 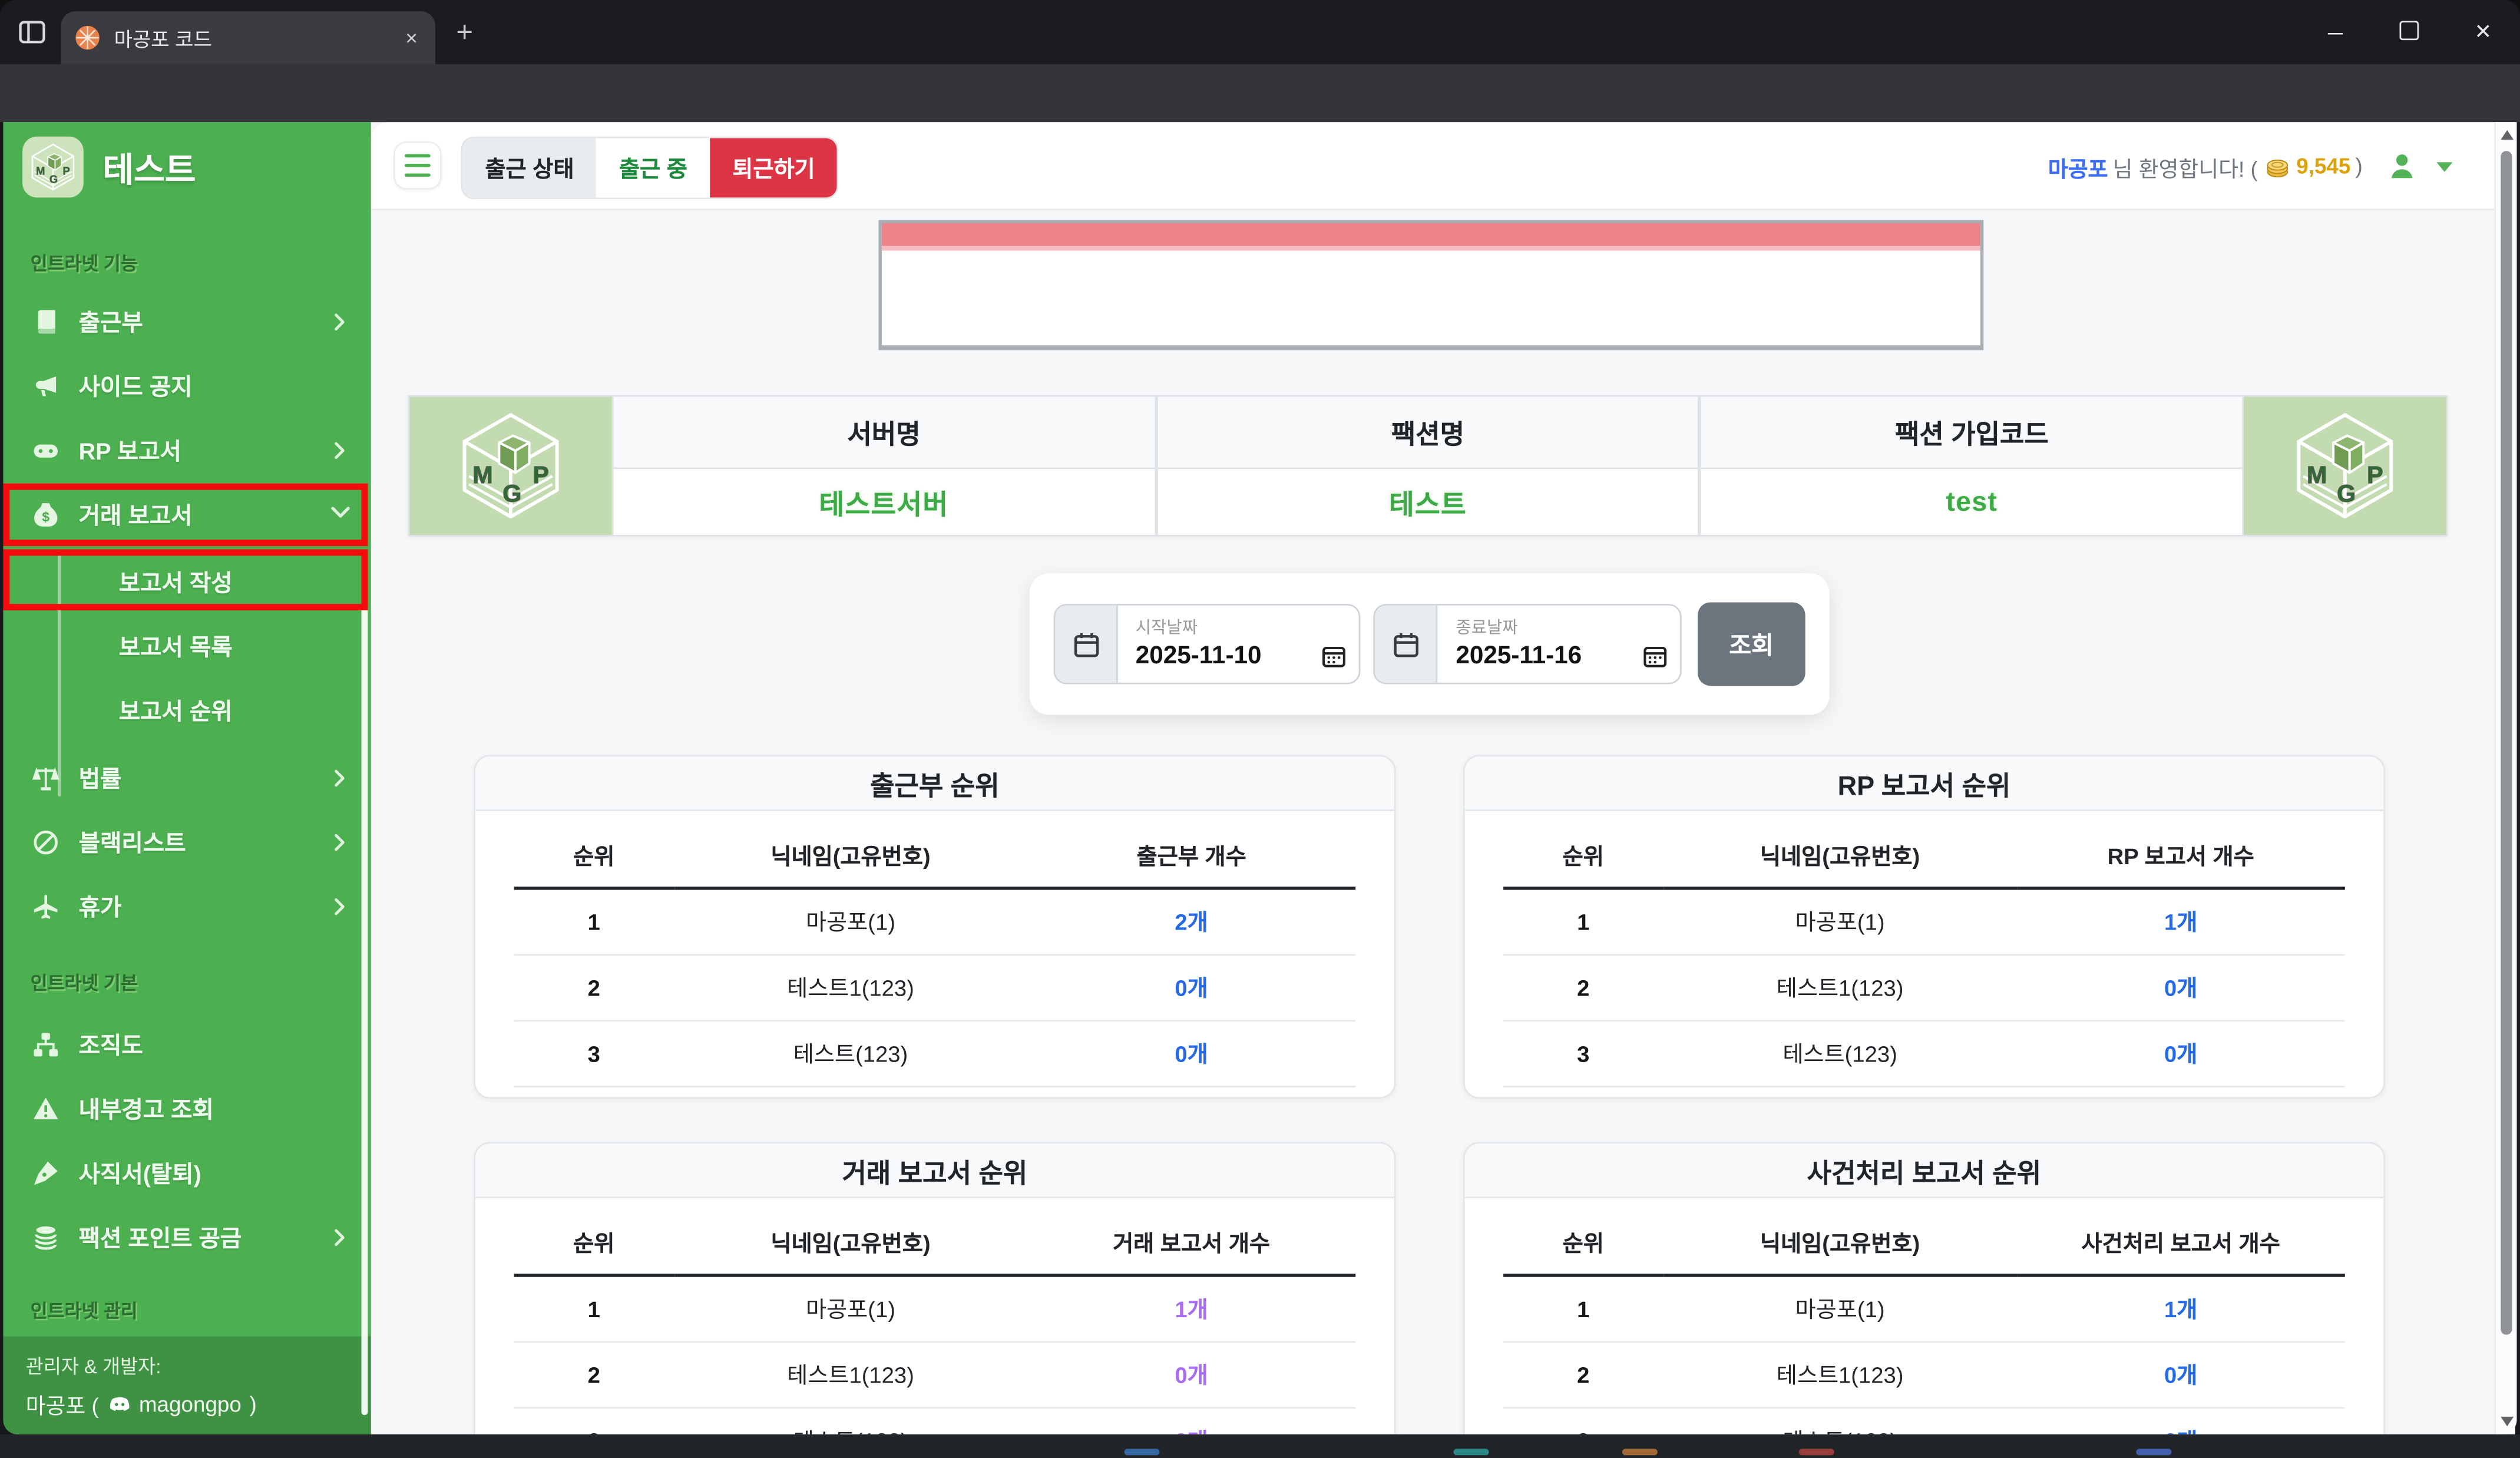 I want to click on server-name-value: 테스트서버, so click(x=884, y=505).